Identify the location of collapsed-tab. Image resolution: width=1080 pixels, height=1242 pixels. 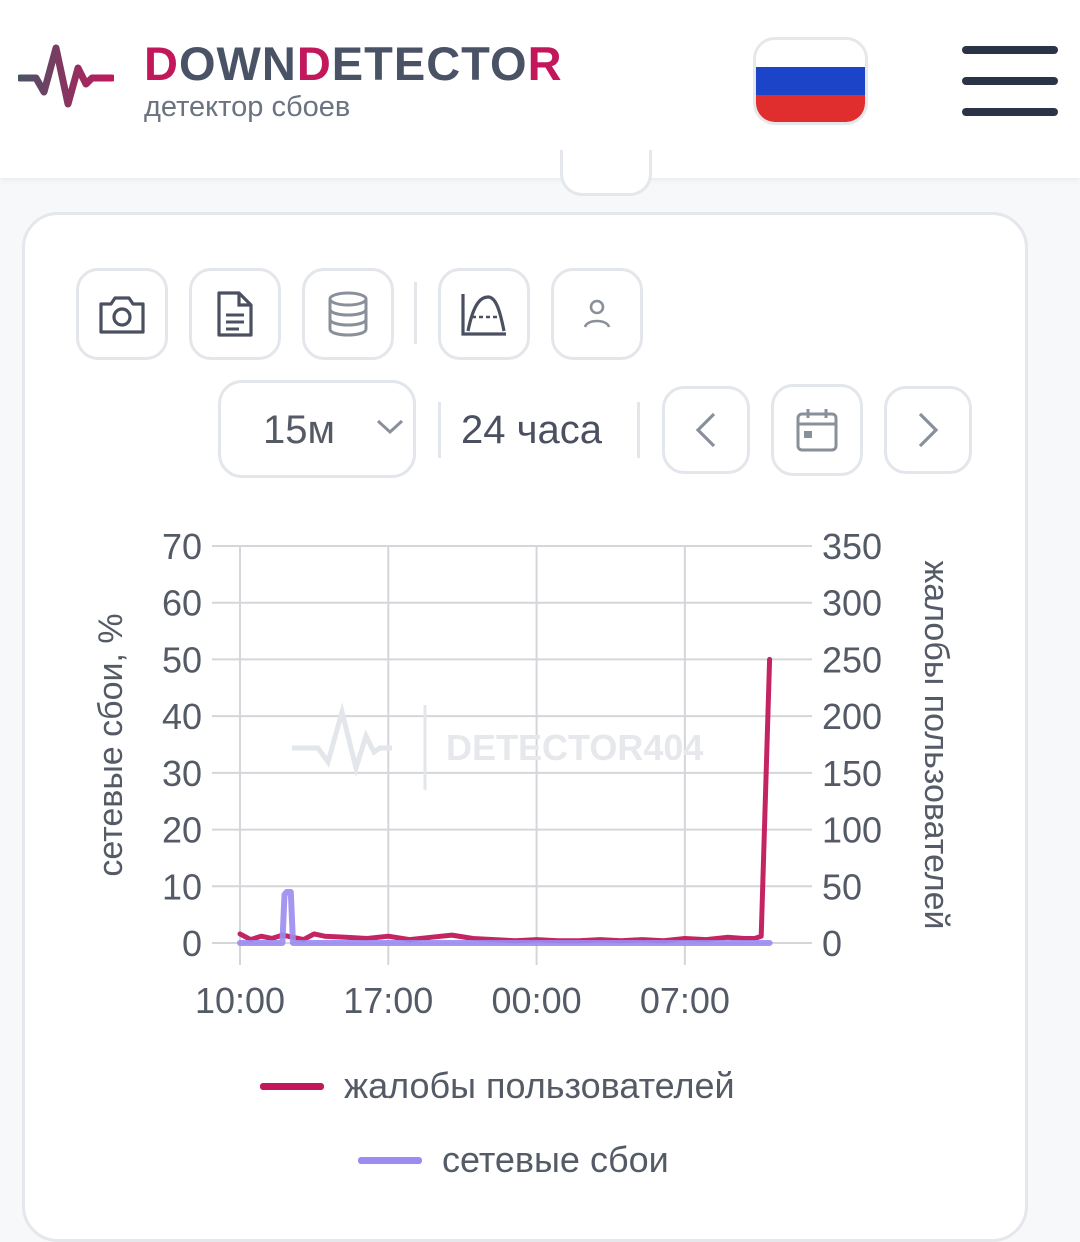
(606, 173).